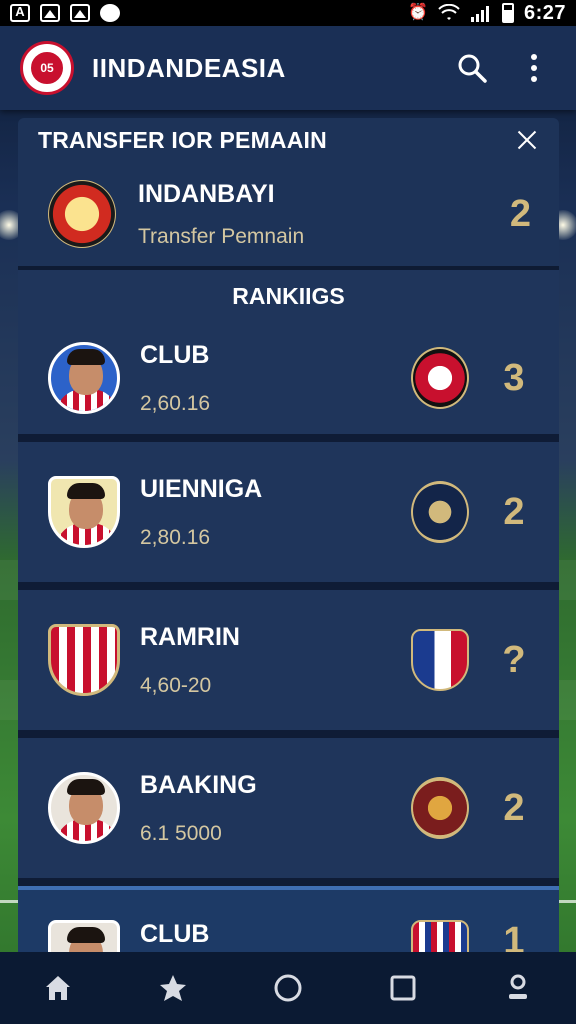 The image size is (576, 1024). I want to click on close-icon, so click(527, 140).